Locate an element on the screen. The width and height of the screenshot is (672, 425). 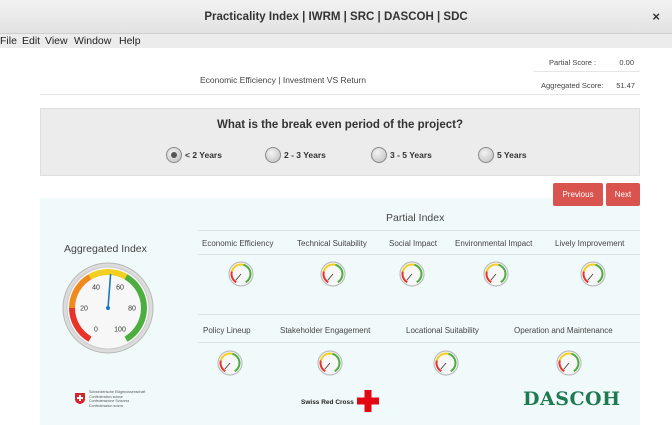
option-2-3-years: 2 - 3 Years is located at coordinates (301, 155).